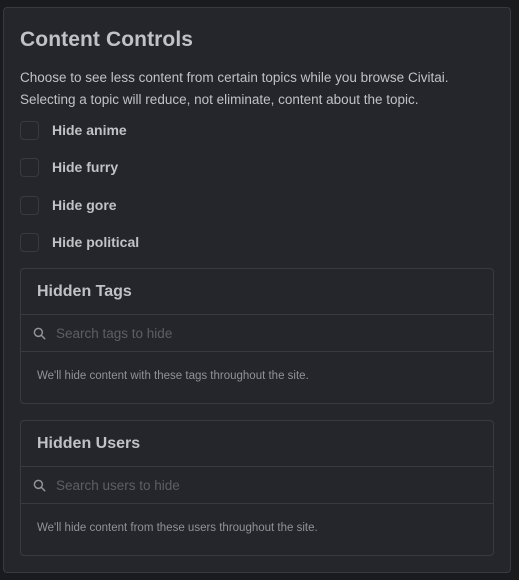  Describe the element at coordinates (85, 167) in the screenshot. I see `hide-furry-label: Hide furry` at that location.